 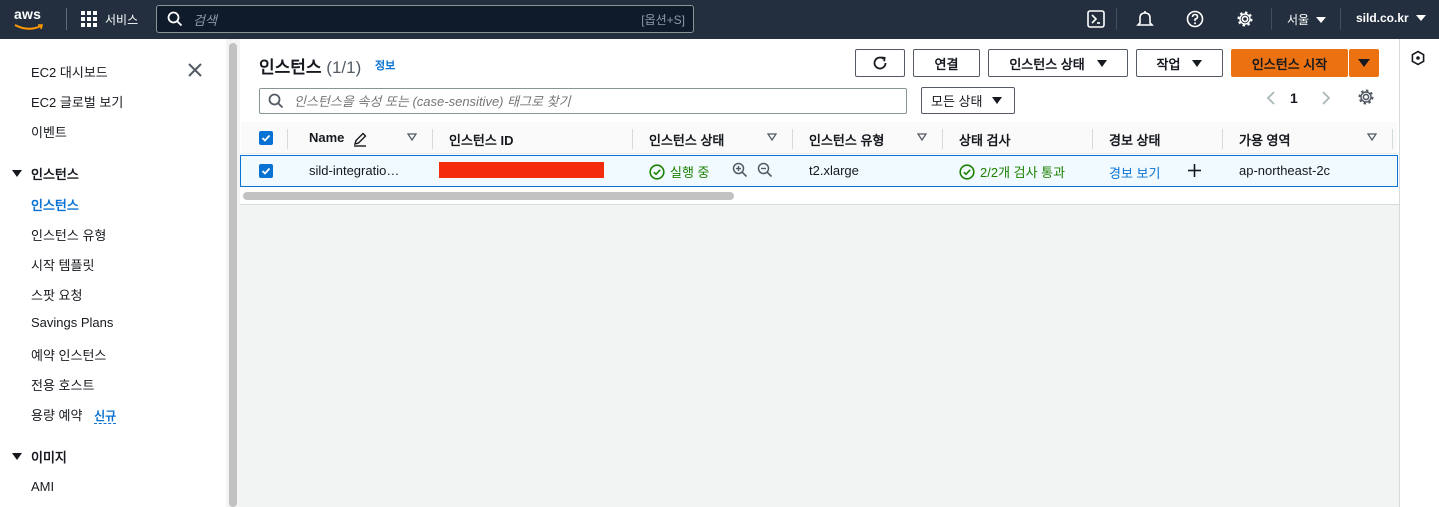 What do you see at coordinates (488, 196) in the screenshot?
I see `table-horizontal-scrollbar-thumb` at bounding box center [488, 196].